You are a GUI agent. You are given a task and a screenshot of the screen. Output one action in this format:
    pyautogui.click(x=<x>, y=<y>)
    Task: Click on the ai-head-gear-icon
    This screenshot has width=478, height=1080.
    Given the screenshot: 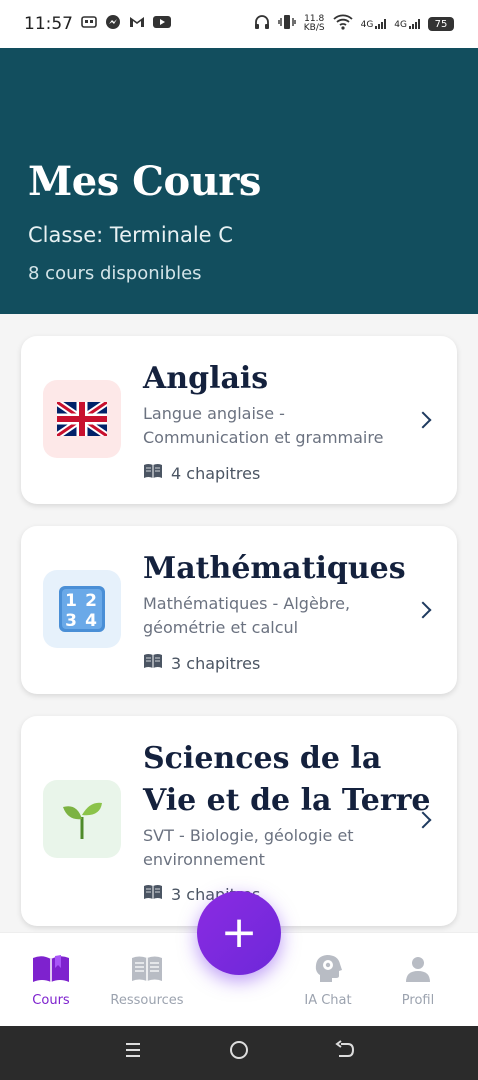 What is the action you would take?
    pyautogui.click(x=328, y=969)
    